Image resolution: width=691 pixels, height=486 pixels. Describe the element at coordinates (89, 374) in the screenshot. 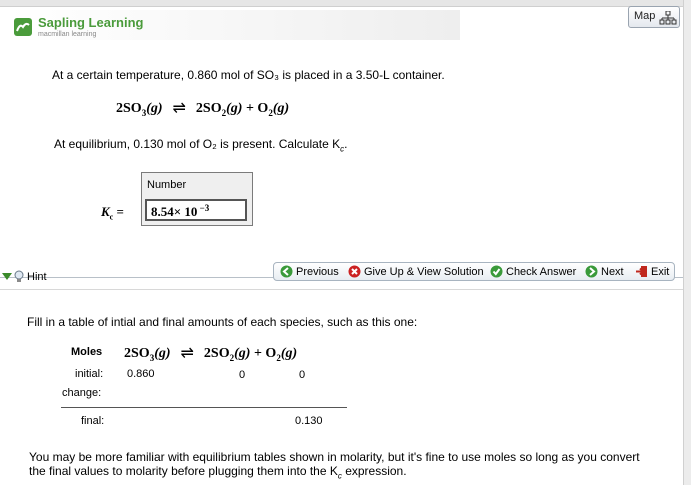

I see `initial-label: initial:` at that location.